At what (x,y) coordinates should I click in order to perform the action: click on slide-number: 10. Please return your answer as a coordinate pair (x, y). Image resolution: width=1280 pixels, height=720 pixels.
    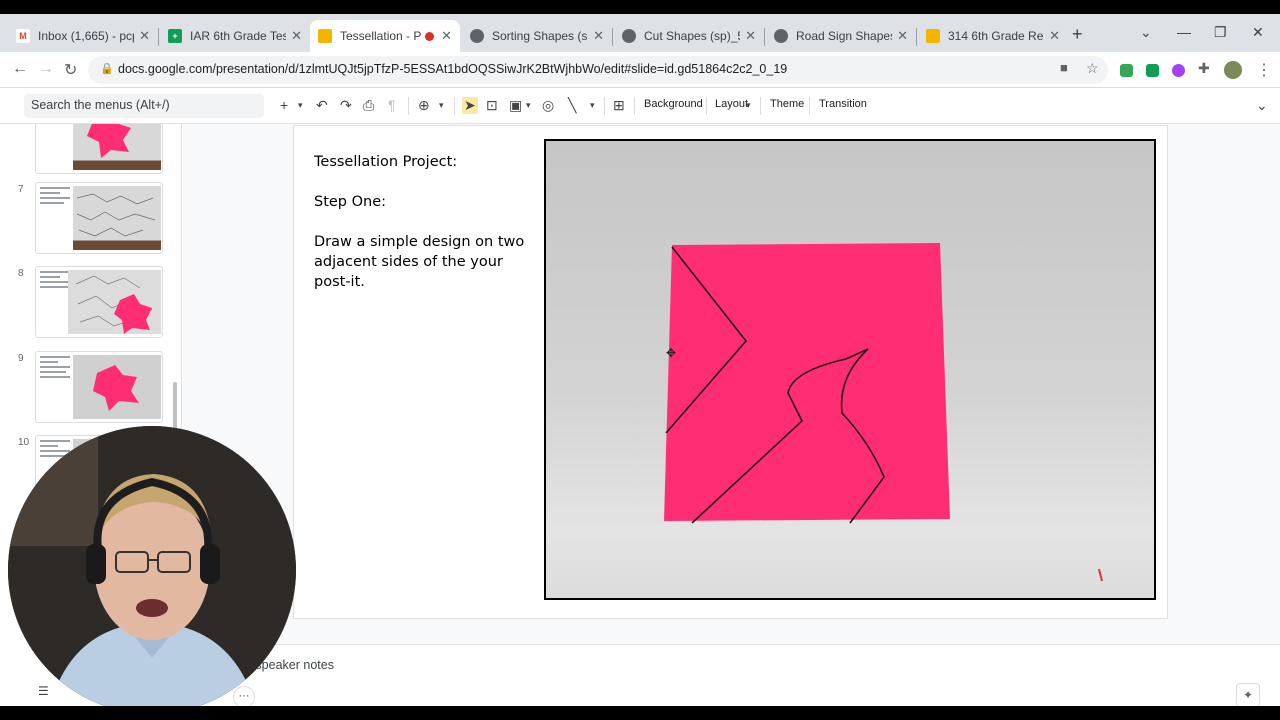
    Looking at the image, I should click on (24, 442).